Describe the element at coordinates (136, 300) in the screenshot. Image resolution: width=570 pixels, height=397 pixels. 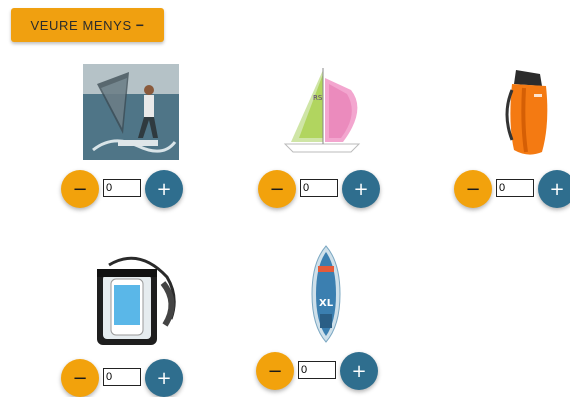
I see `phone-case-photo-icon` at that location.